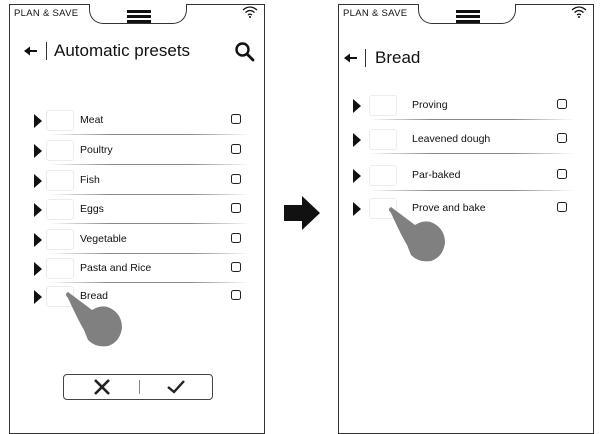 The height and width of the screenshot is (434, 600). I want to click on list-item: Pasta and Rice, so click(138, 270).